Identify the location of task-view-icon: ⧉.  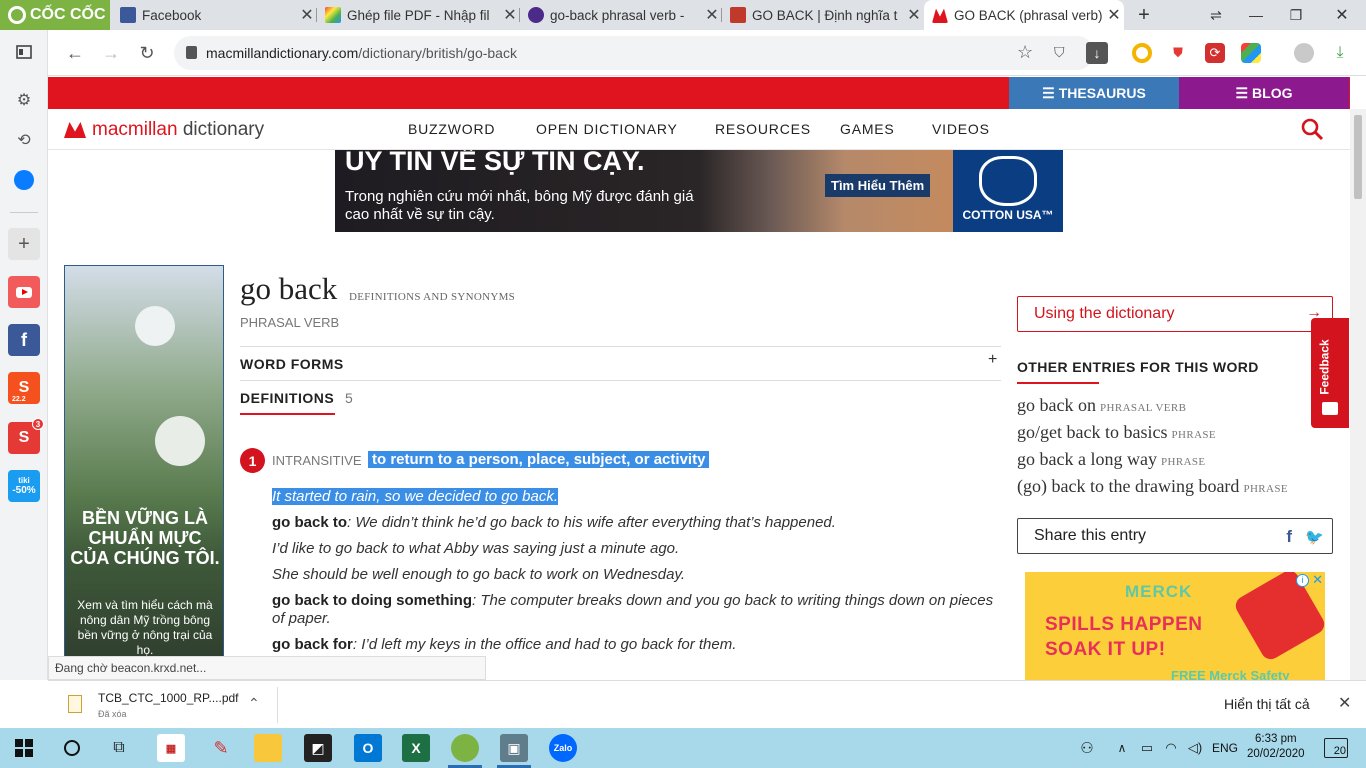
(119, 748).